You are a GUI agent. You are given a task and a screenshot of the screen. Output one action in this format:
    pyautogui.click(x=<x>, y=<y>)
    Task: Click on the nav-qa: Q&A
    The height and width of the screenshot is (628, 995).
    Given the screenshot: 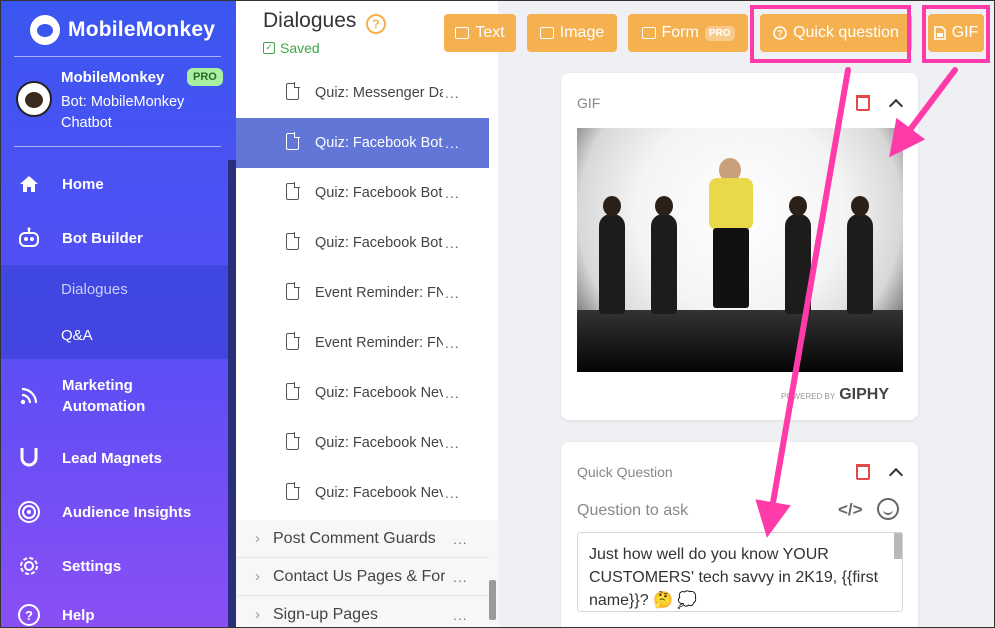 What is the action you would take?
    pyautogui.click(x=77, y=335)
    